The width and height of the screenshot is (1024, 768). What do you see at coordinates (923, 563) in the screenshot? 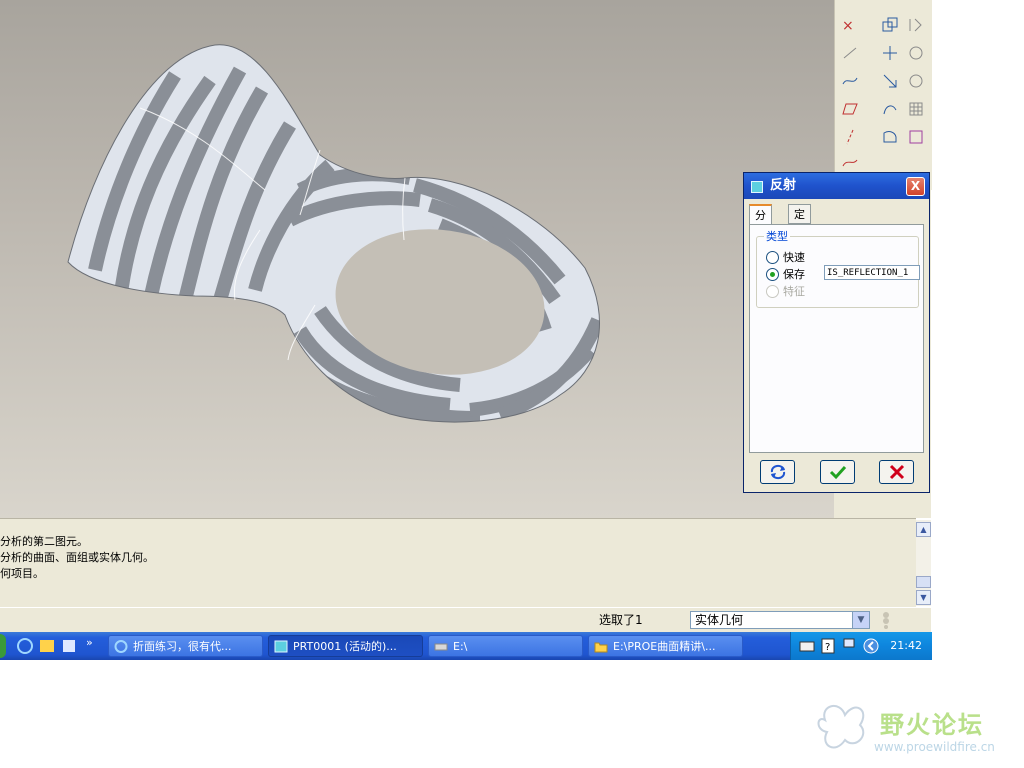
I see `message-scrollbar: ▲ ▼` at bounding box center [923, 563].